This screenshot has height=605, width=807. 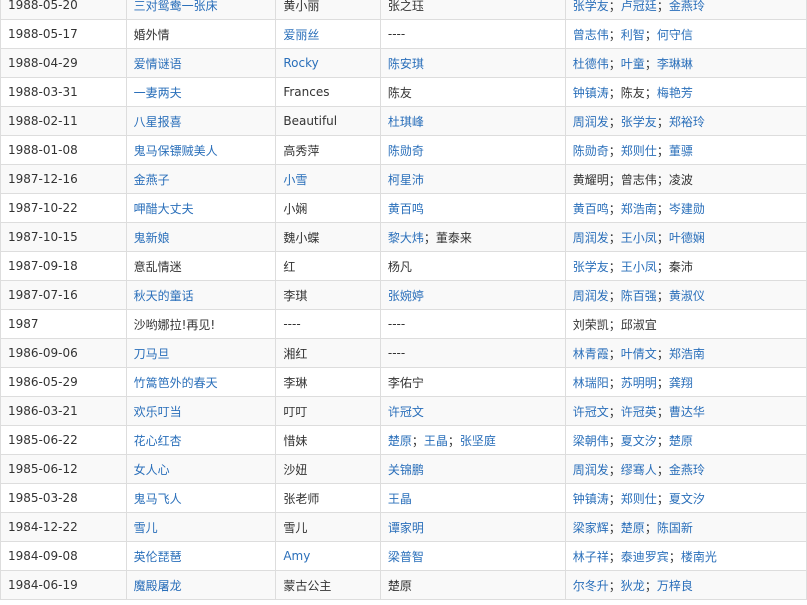 What do you see at coordinates (176, 150) in the screenshot?
I see `film-title-link: 鬼马保镖贼美人` at bounding box center [176, 150].